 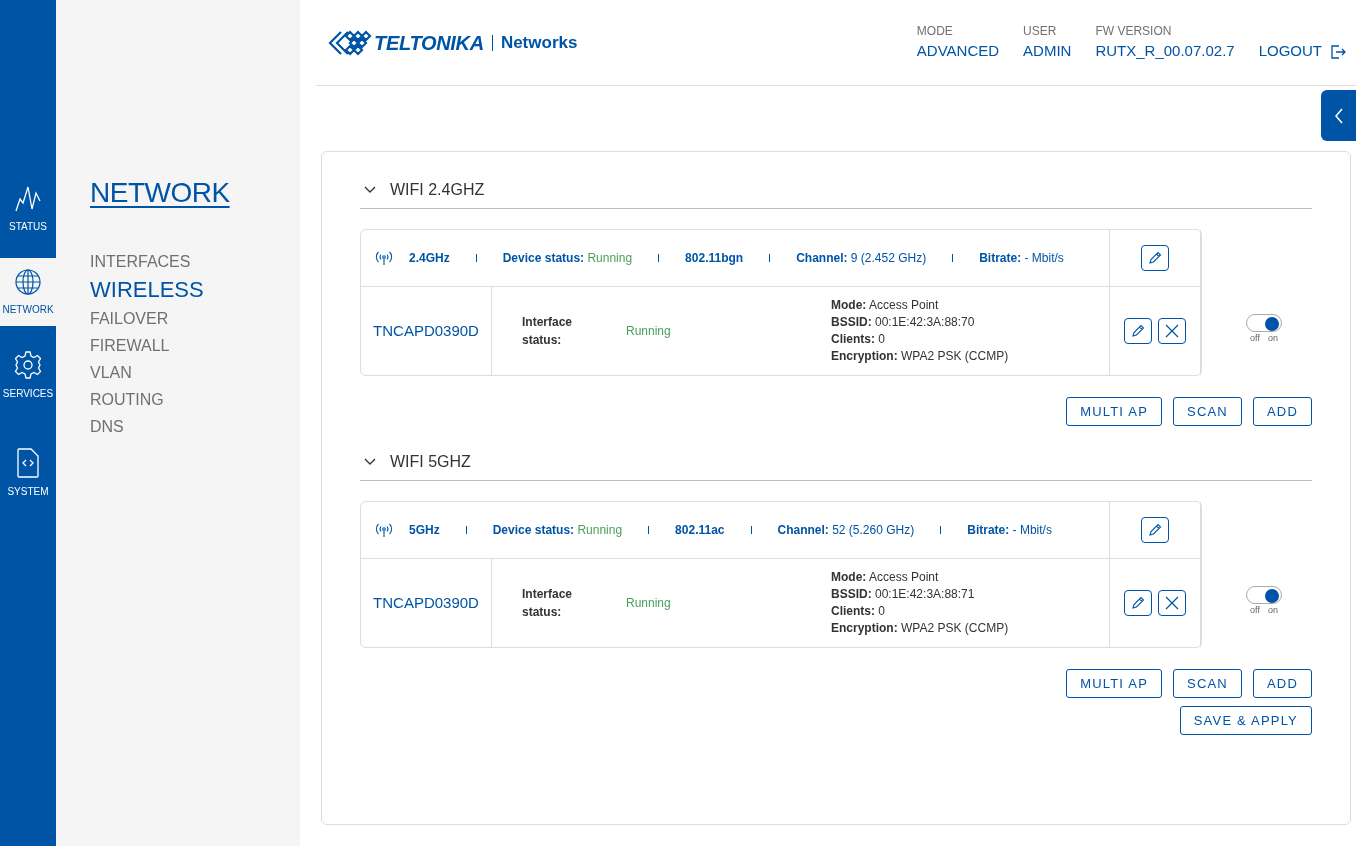 I want to click on logo-text: TELTONIKA, so click(x=429, y=43).